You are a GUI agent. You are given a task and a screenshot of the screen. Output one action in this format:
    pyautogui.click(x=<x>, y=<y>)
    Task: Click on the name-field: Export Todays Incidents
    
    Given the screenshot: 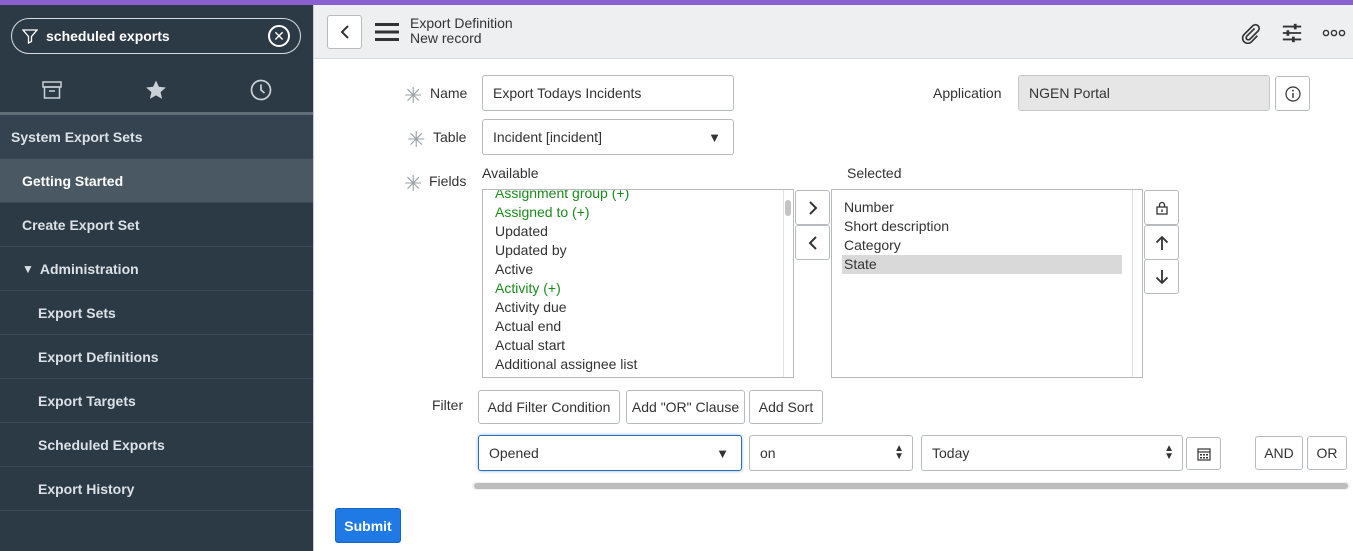 What is the action you would take?
    pyautogui.click(x=608, y=93)
    